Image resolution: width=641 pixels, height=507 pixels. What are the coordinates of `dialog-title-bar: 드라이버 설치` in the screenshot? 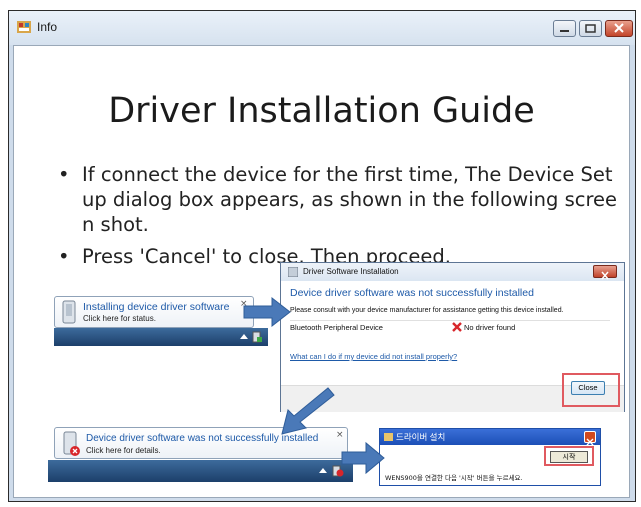 It's located at (490, 437).